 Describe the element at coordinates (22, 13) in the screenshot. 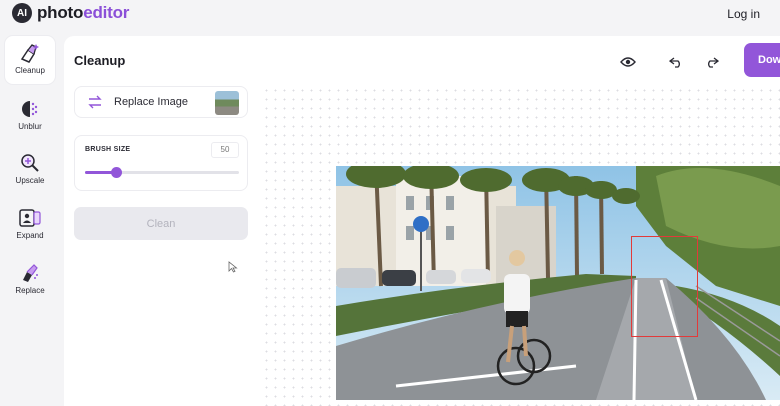

I see `logo-badge: AI` at that location.